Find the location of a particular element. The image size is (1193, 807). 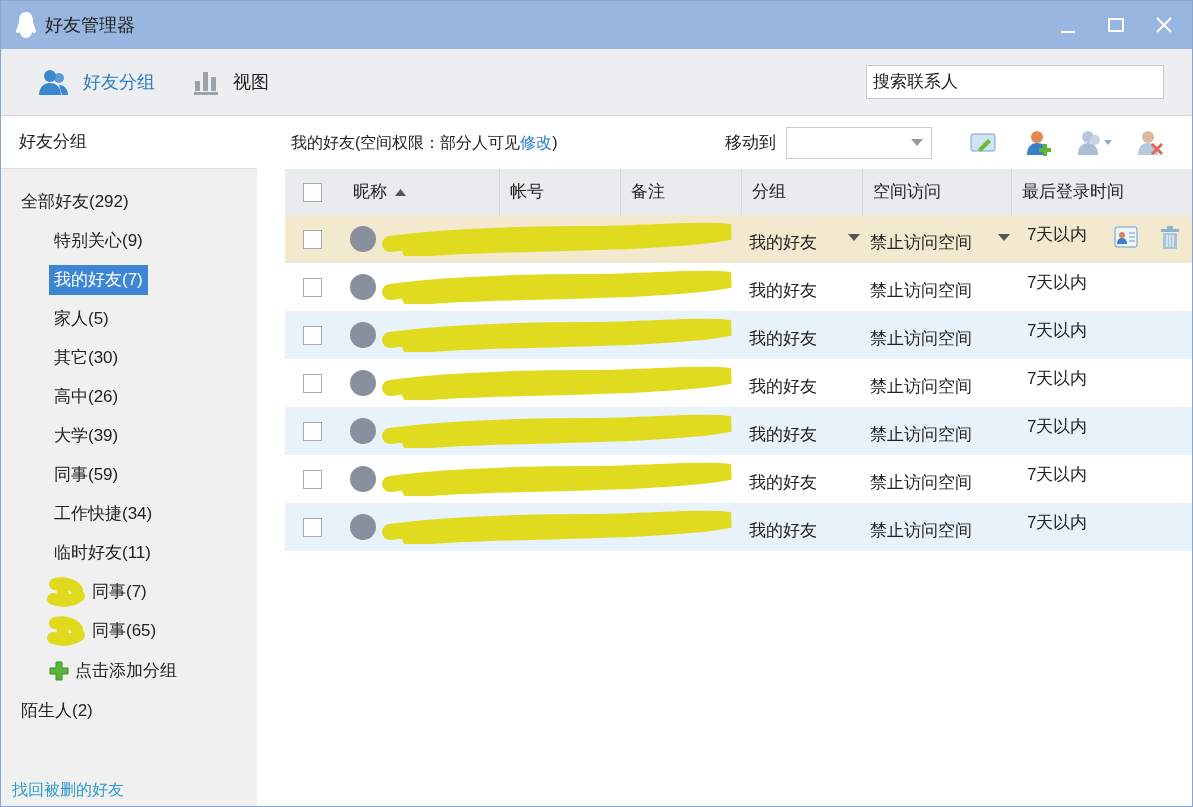

group-item: 家人(5) is located at coordinates (81, 319).